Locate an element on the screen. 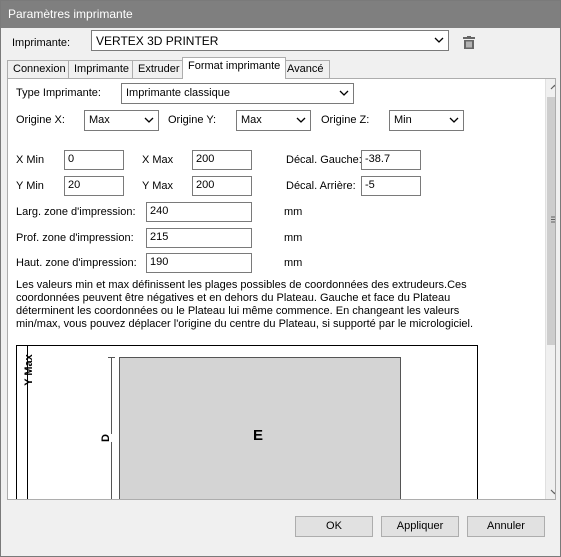 Image resolution: width=561 pixels, height=557 pixels. ok-button: OK is located at coordinates (334, 526).